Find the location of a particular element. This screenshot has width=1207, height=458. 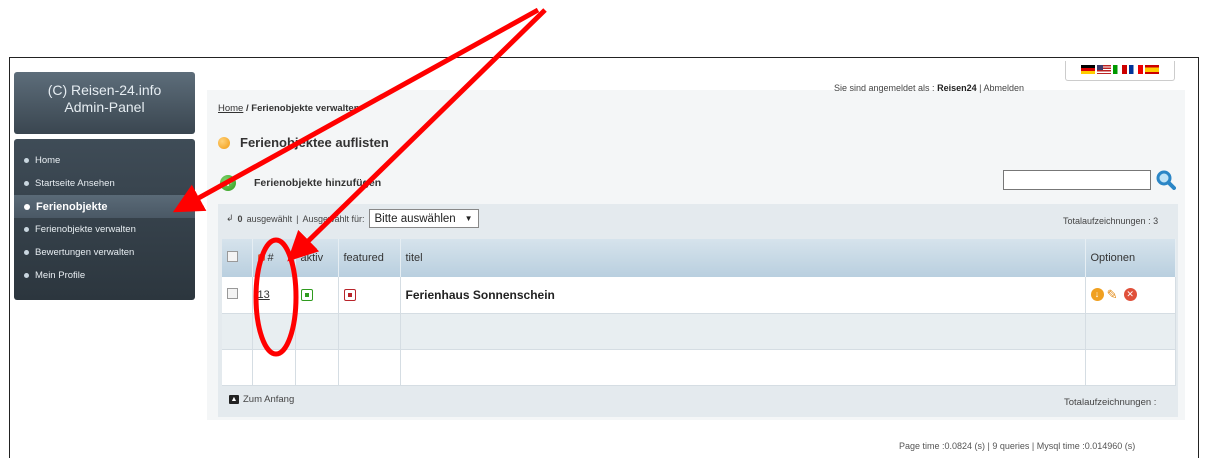

sidebar-item-label: Bewertungen verwalten is located at coordinates (85, 252).